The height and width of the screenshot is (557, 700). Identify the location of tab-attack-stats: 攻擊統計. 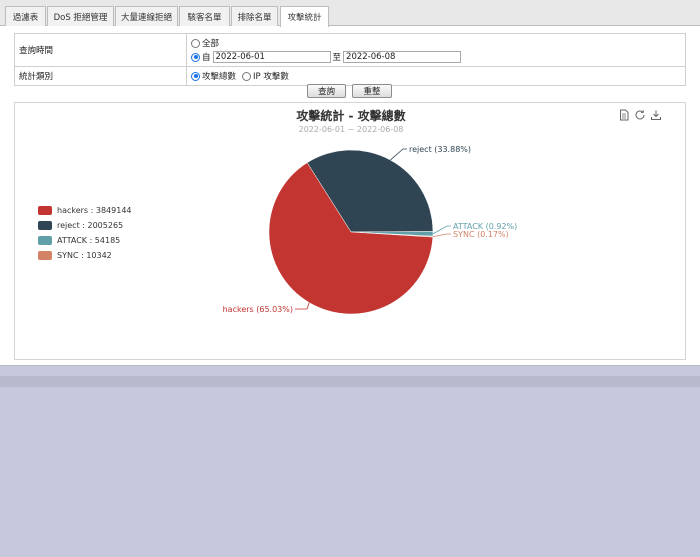
(304, 16).